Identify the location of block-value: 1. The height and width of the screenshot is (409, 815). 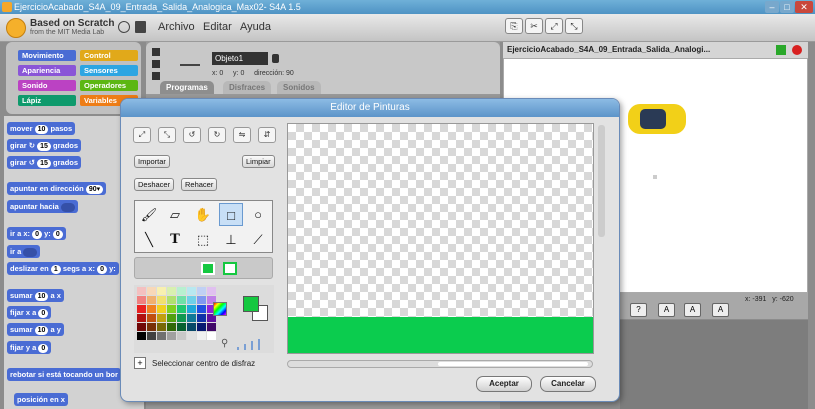
(55, 269).